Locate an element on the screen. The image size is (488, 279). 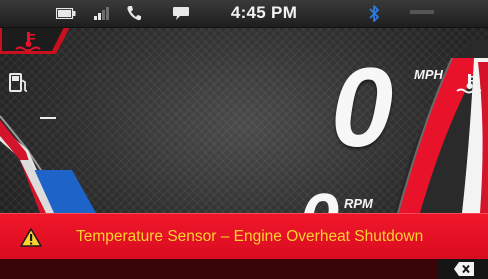
status-placeholder is located at coordinates (422, 12).